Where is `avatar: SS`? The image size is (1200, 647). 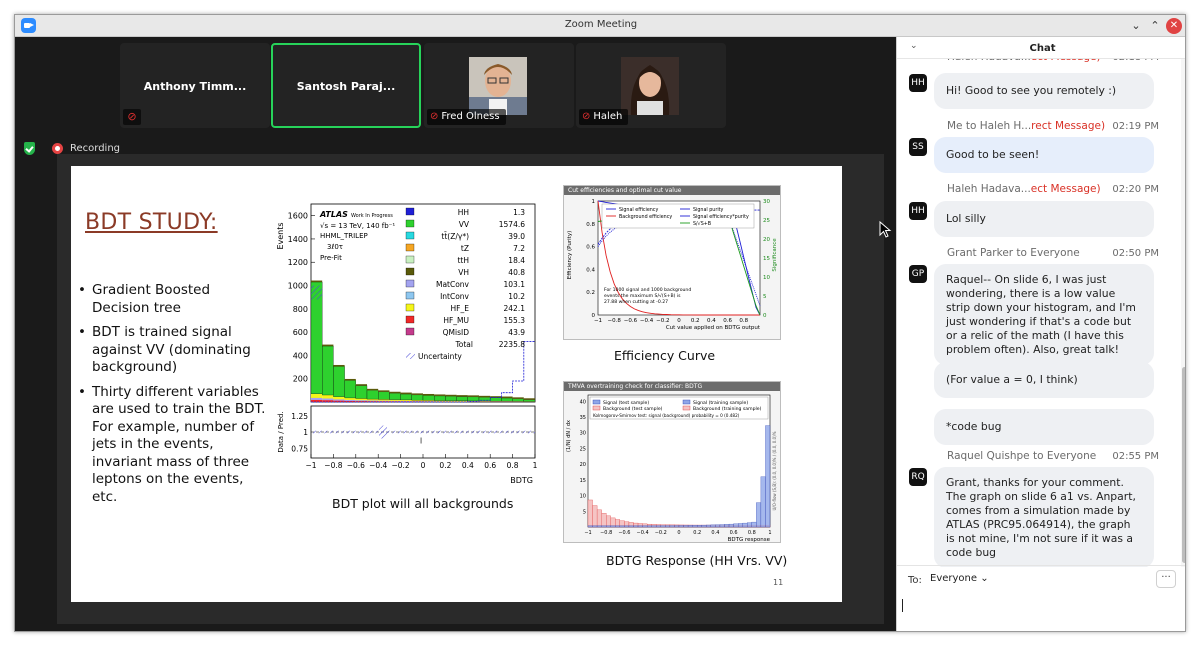 avatar: SS is located at coordinates (918, 147).